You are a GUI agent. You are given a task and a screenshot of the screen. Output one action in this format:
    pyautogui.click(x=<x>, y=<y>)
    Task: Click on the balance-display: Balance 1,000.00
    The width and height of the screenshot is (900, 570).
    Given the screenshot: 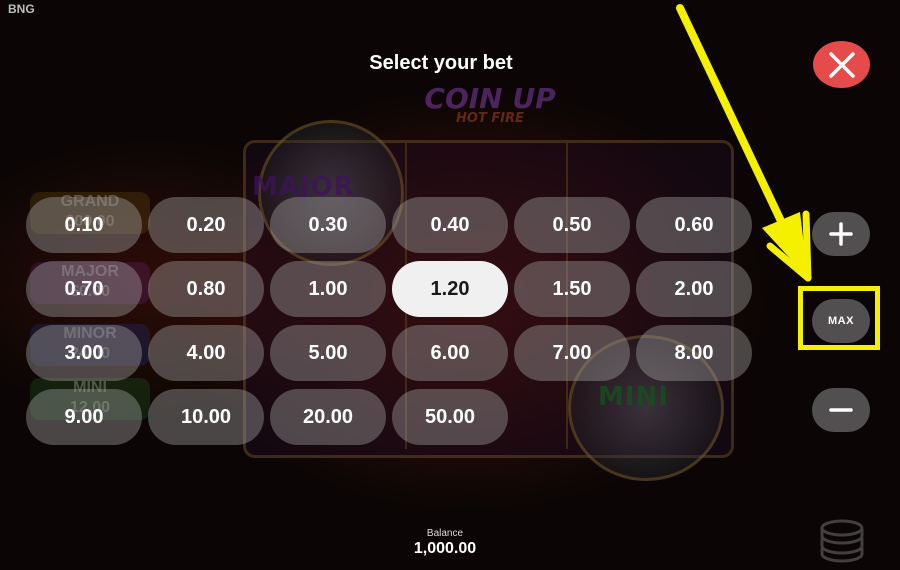 What is the action you would take?
    pyautogui.click(x=445, y=543)
    